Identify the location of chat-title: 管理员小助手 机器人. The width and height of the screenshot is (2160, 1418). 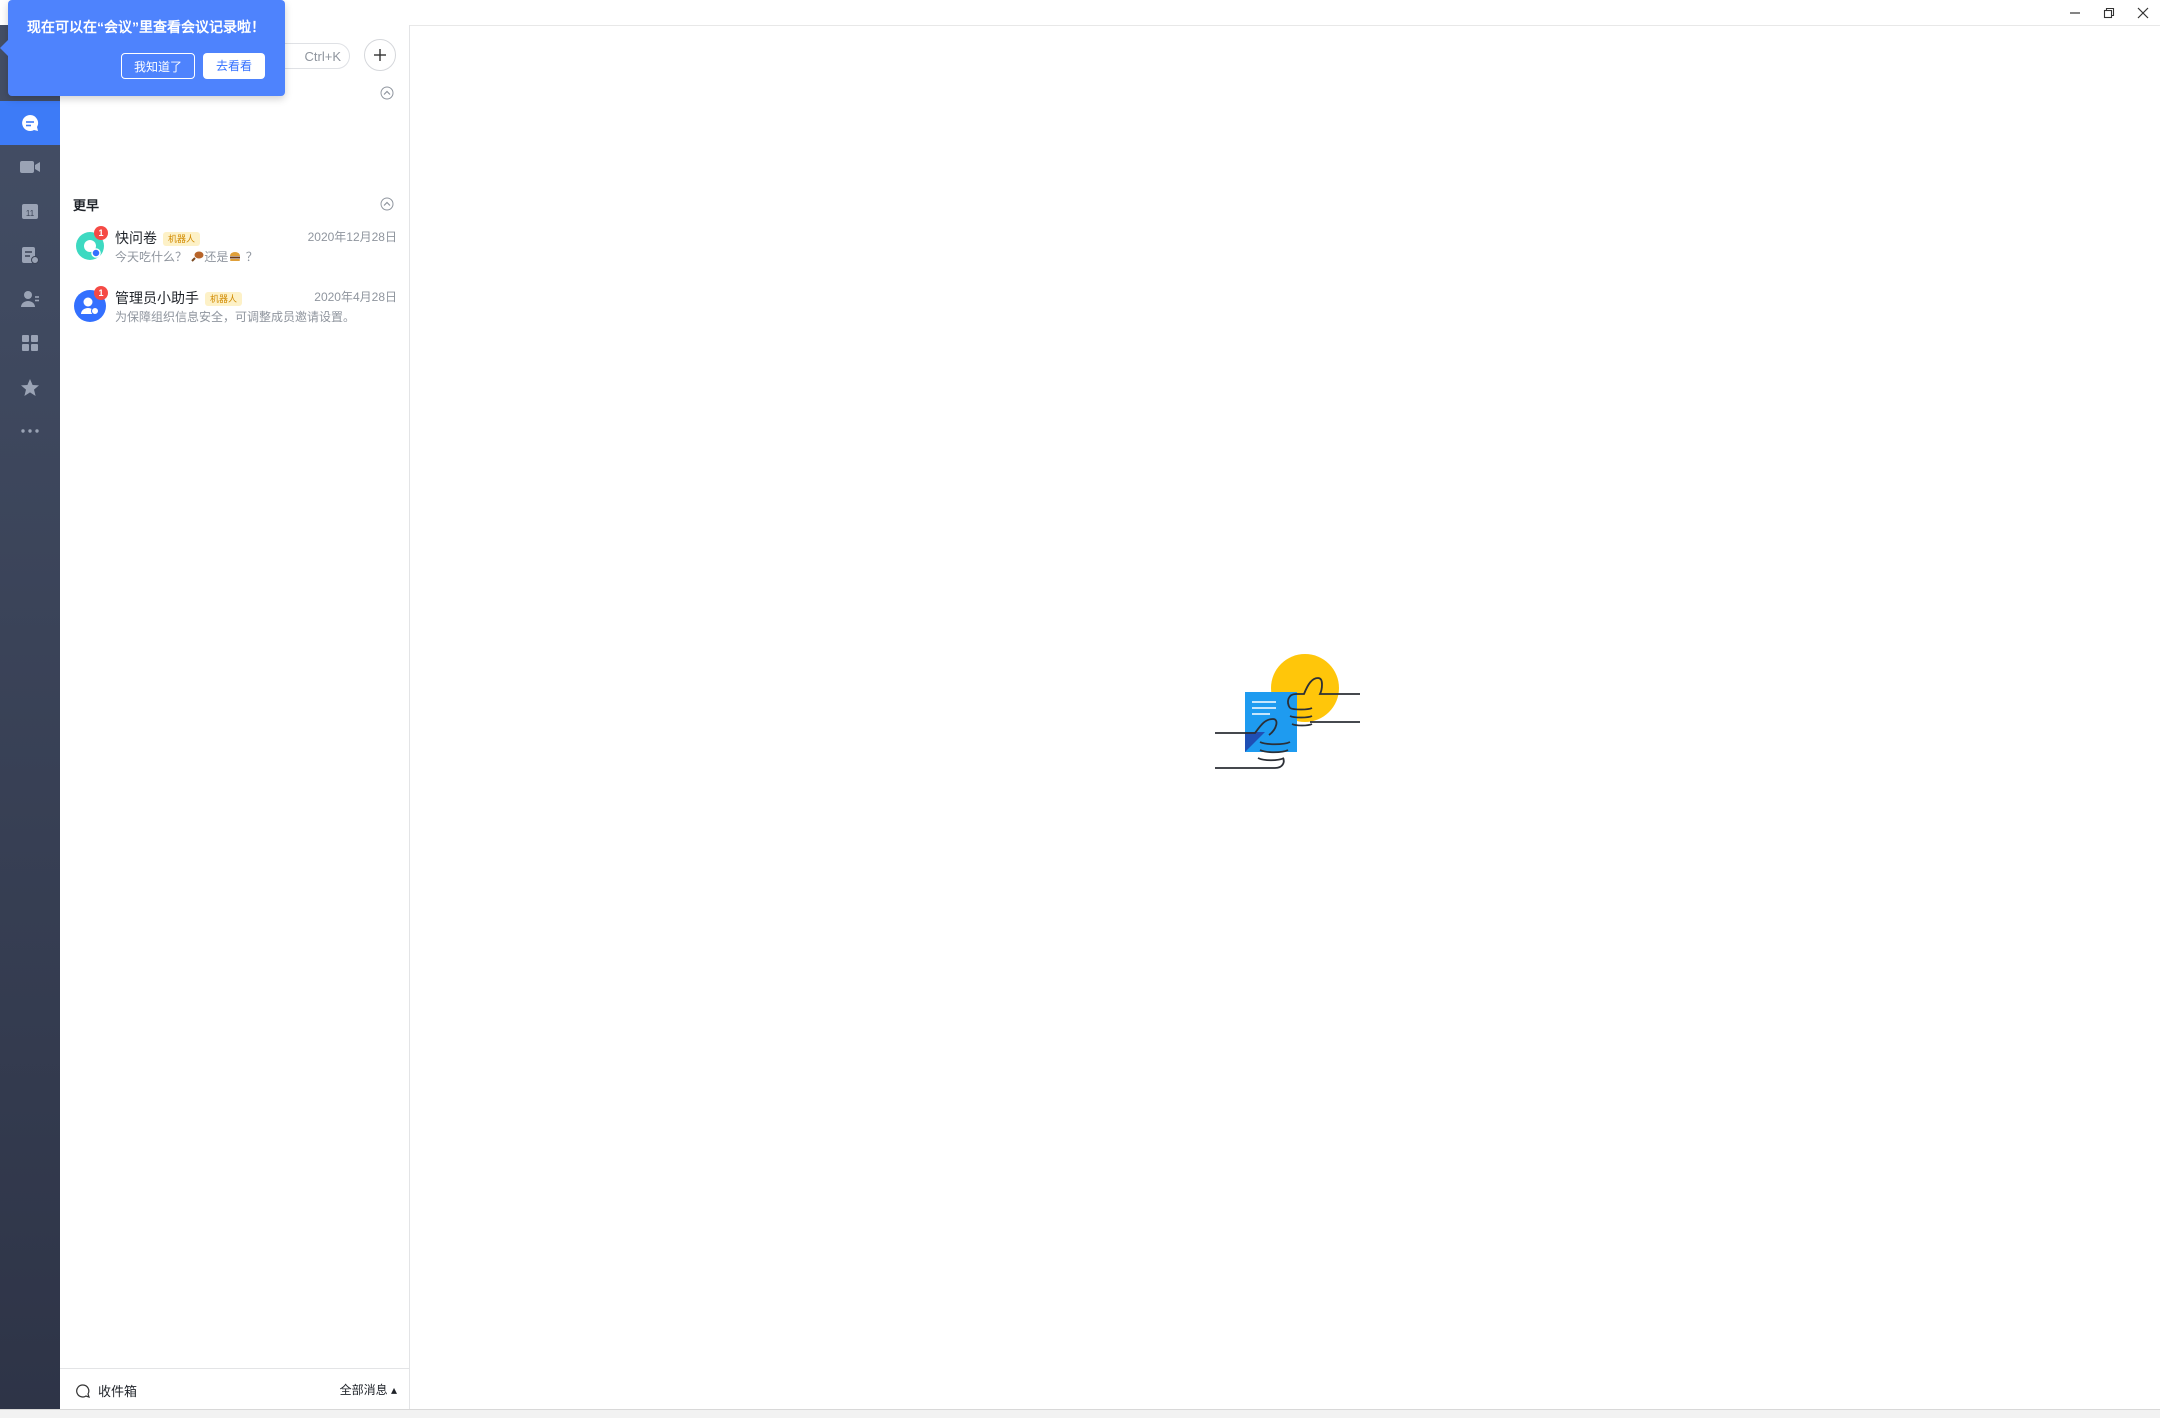
(179, 298).